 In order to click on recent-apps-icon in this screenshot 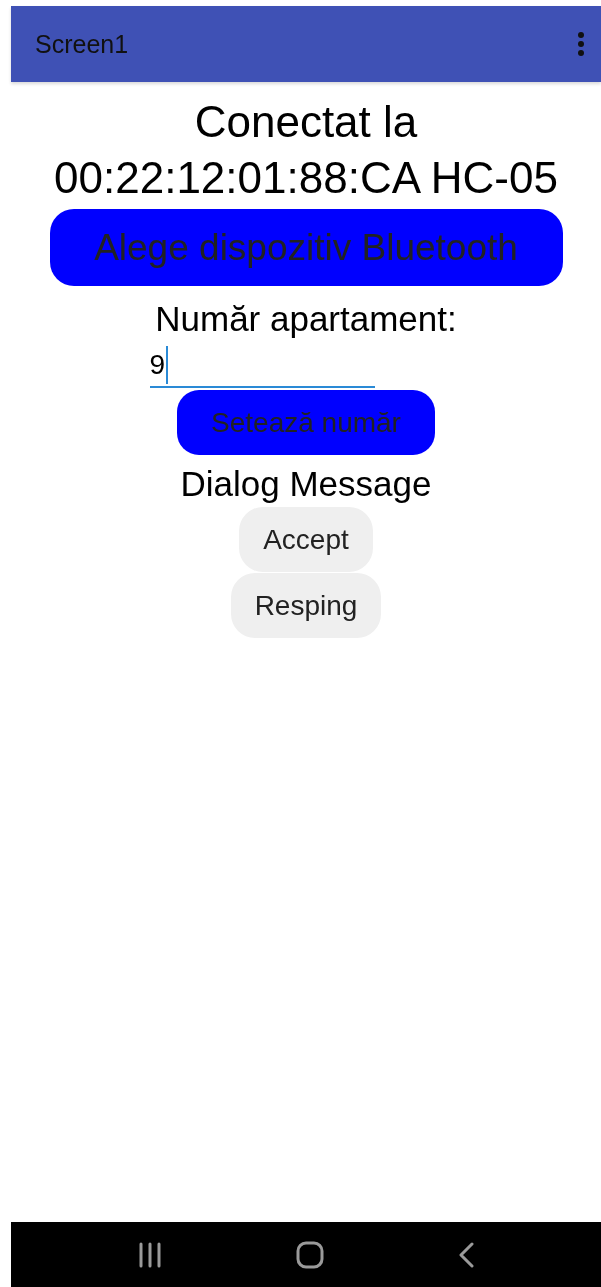, I will do `click(150, 1254)`.